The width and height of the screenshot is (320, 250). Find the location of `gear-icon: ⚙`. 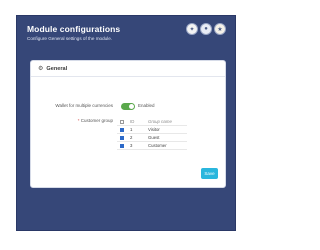

gear-icon: ⚙ is located at coordinates (41, 69).